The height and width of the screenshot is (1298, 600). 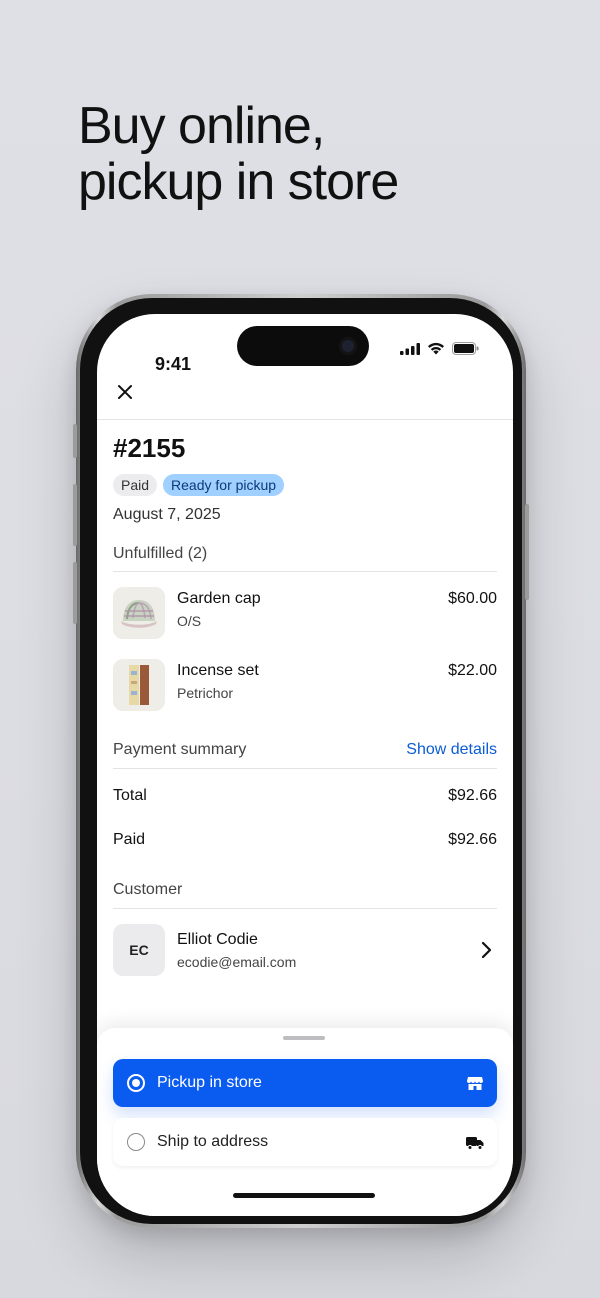 I want to click on paid-row: Paid $92.66, so click(x=305, y=840).